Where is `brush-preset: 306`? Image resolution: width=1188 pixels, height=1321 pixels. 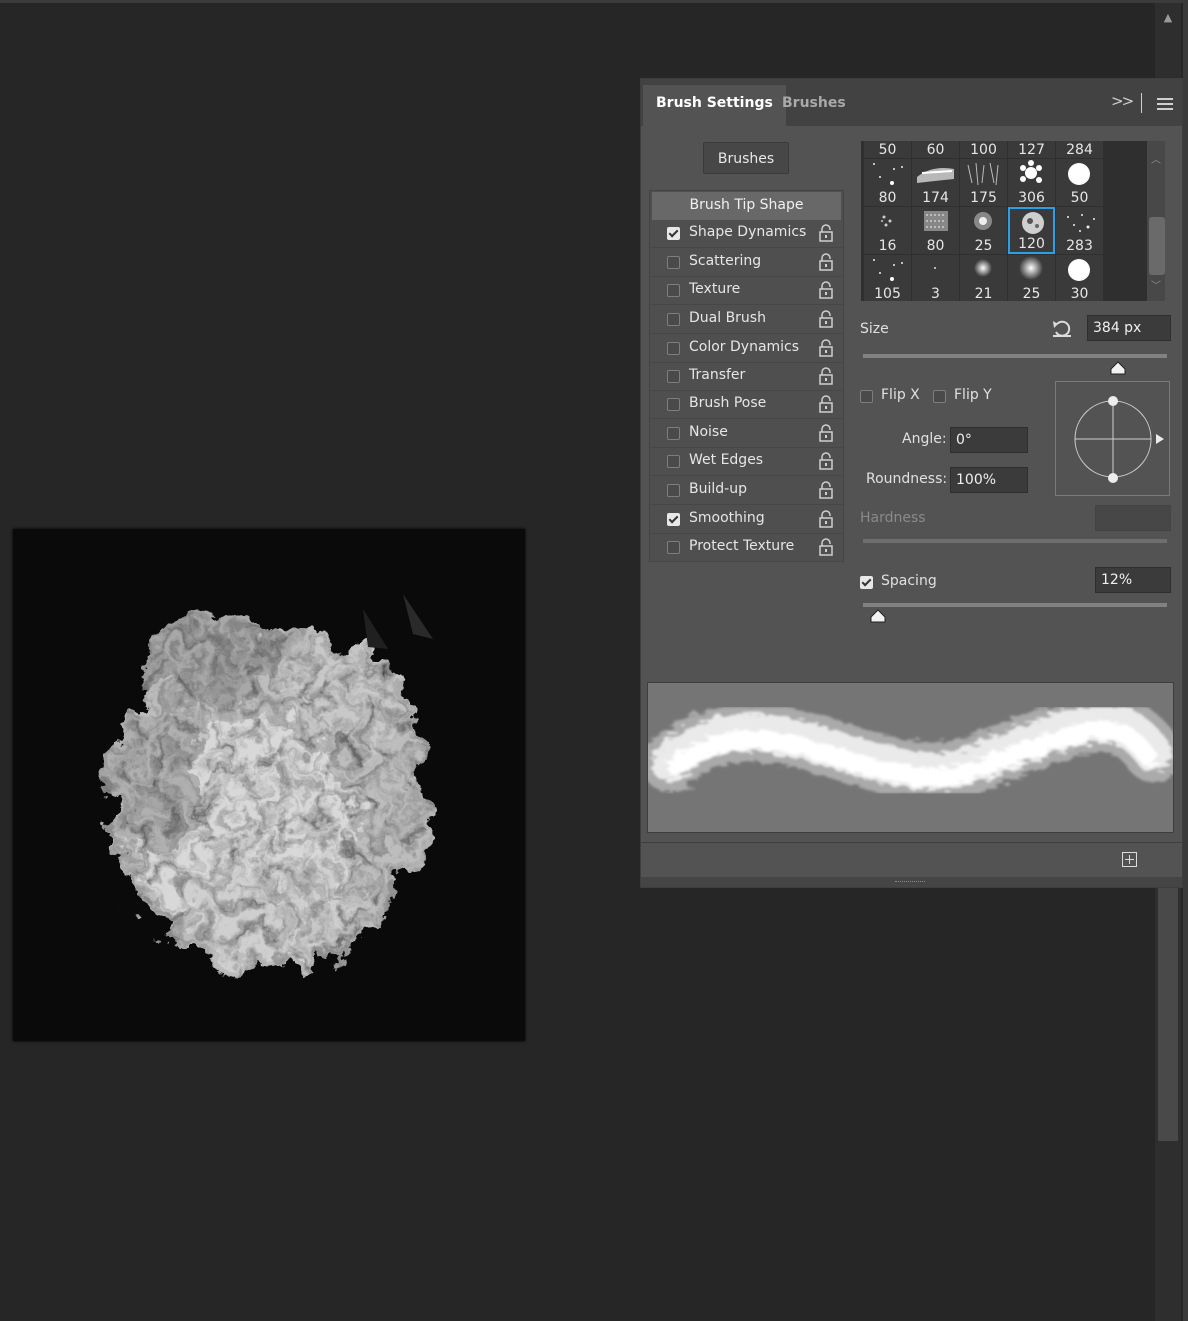 brush-preset: 306 is located at coordinates (1031, 182).